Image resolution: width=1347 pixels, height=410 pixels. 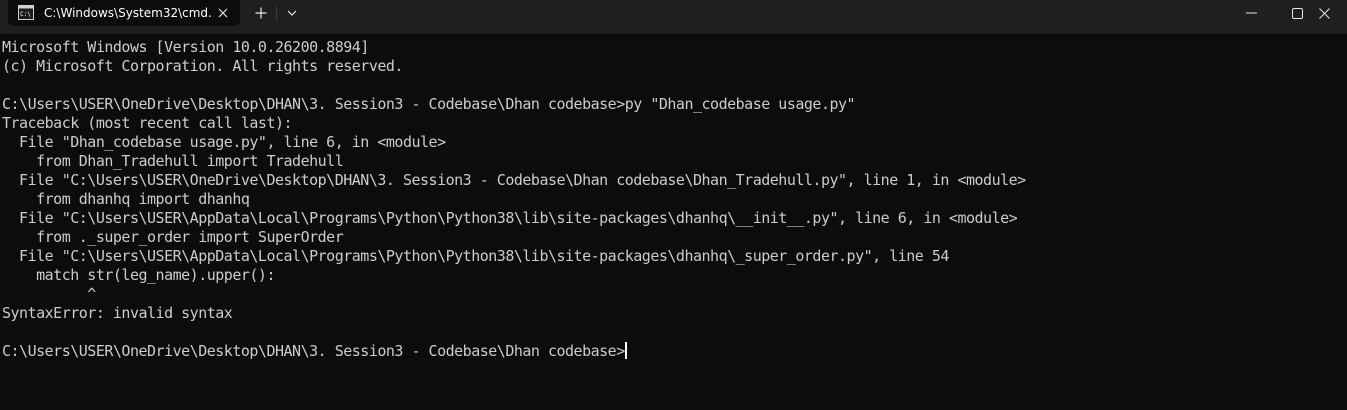 What do you see at coordinates (276, 13) in the screenshot?
I see `tab-separator` at bounding box center [276, 13].